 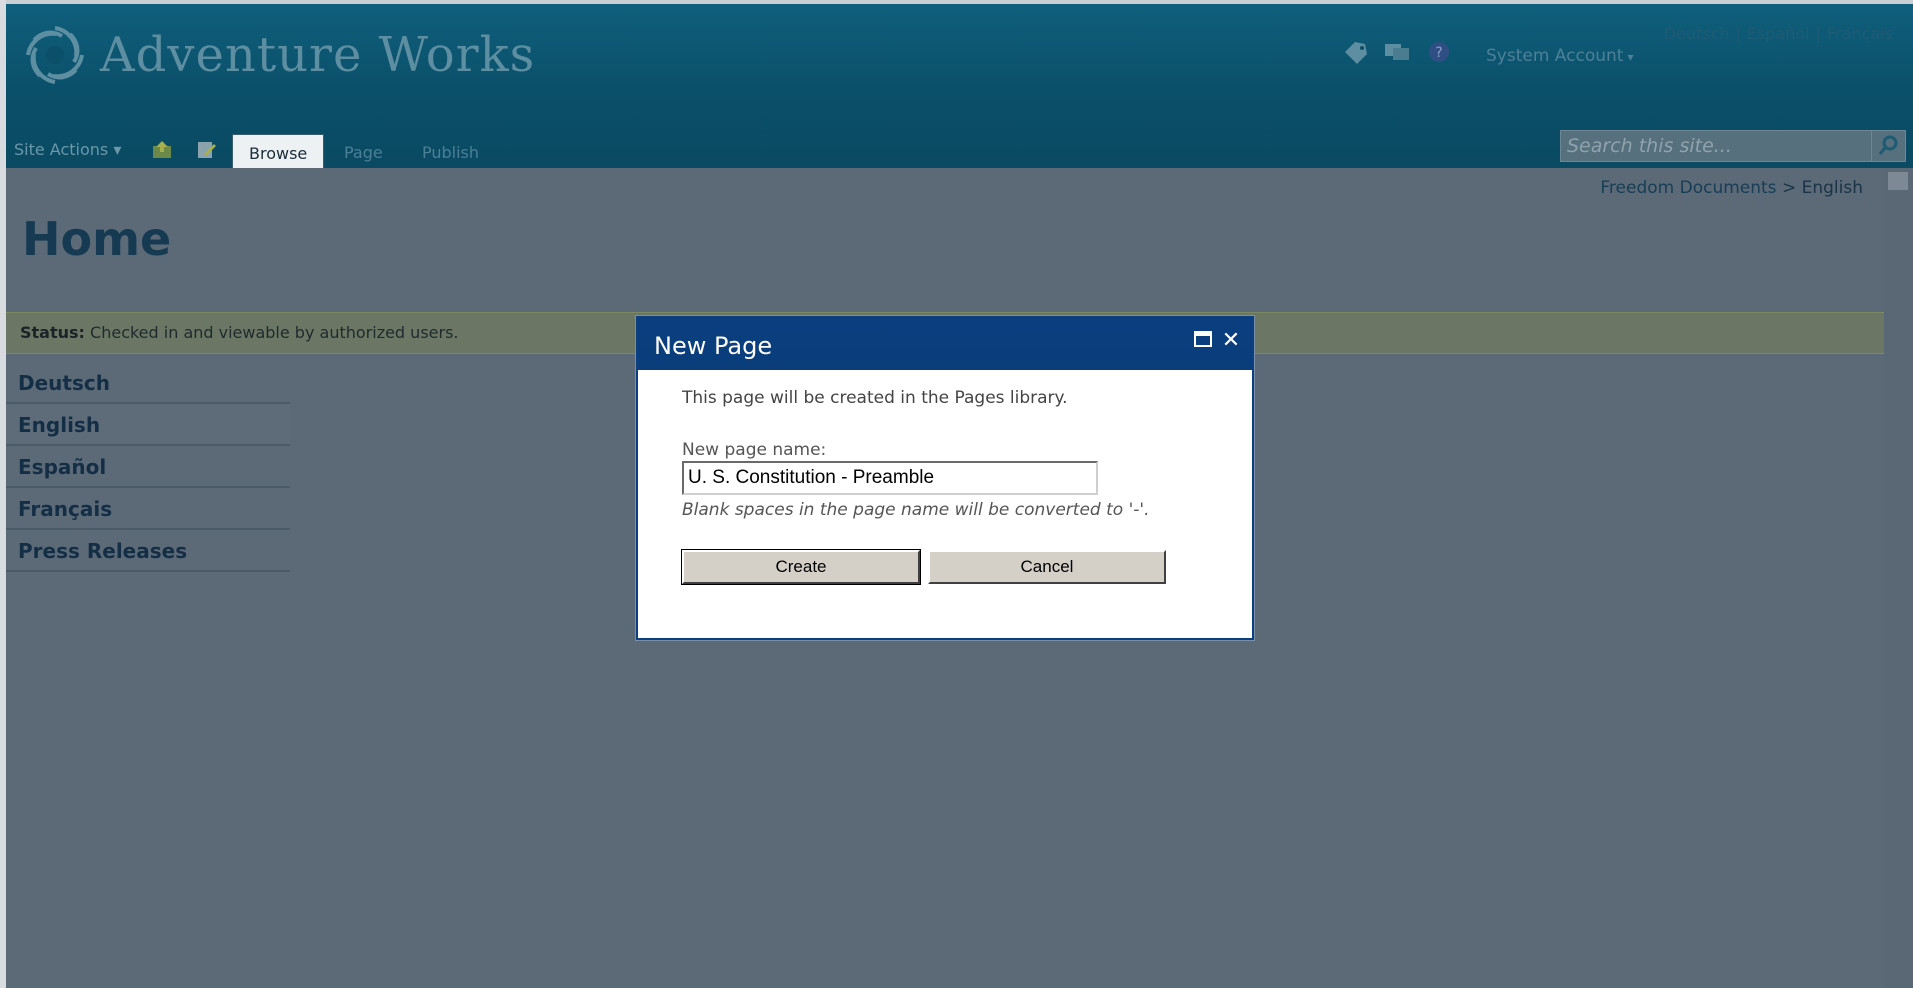 What do you see at coordinates (61, 149) in the screenshot?
I see `site-actions-label: Site Actions` at bounding box center [61, 149].